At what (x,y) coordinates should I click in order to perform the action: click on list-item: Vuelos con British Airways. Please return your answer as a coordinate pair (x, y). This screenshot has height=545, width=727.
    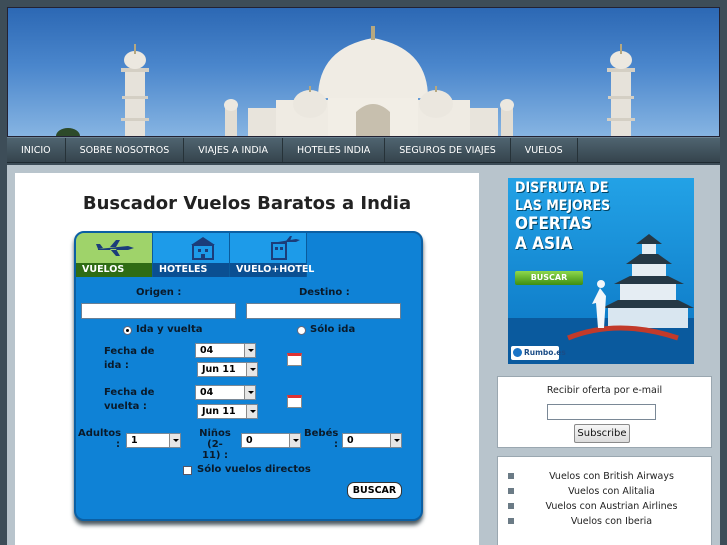
    Looking at the image, I should click on (604, 476).